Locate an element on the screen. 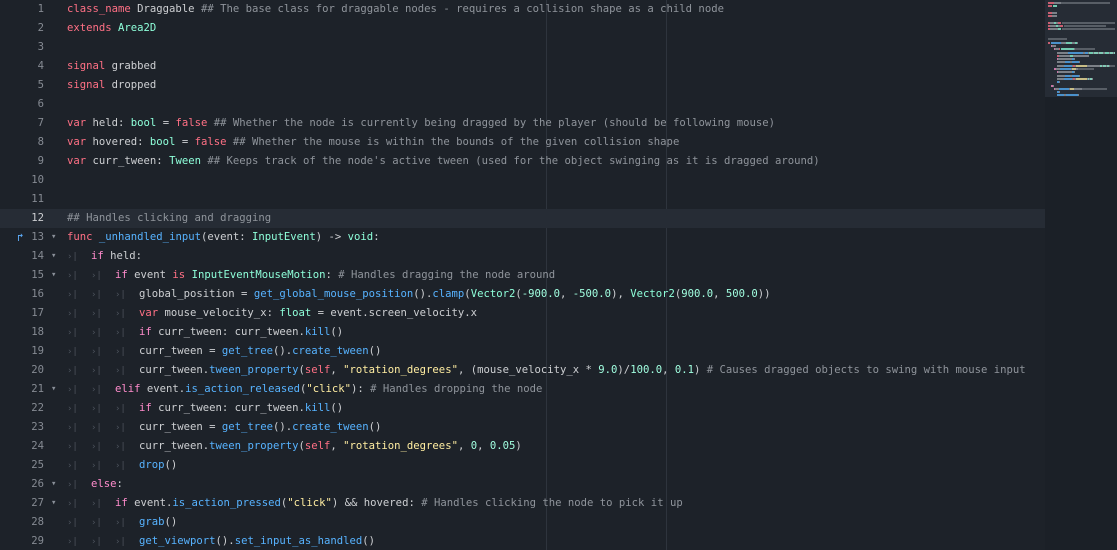 This screenshot has height=550, width=1117. code-token: curr_tween: is located at coordinates (128, 161).